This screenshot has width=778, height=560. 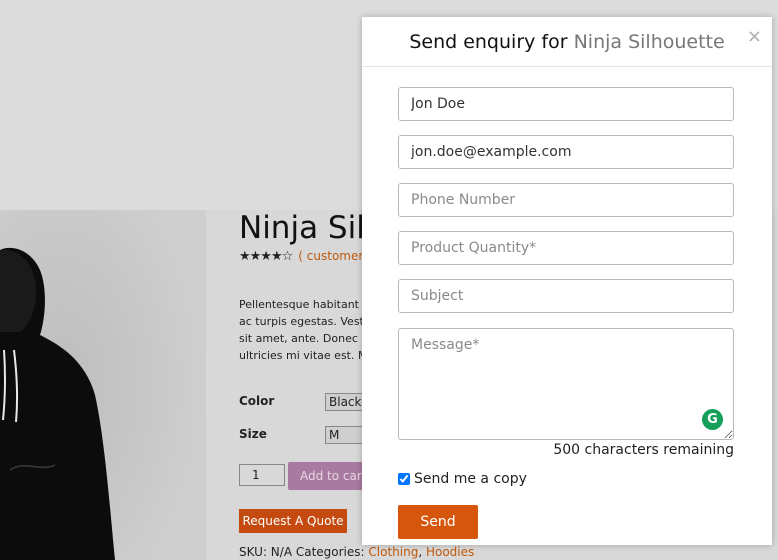 What do you see at coordinates (304, 228) in the screenshot?
I see `product-title: Ninja Silhouette` at bounding box center [304, 228].